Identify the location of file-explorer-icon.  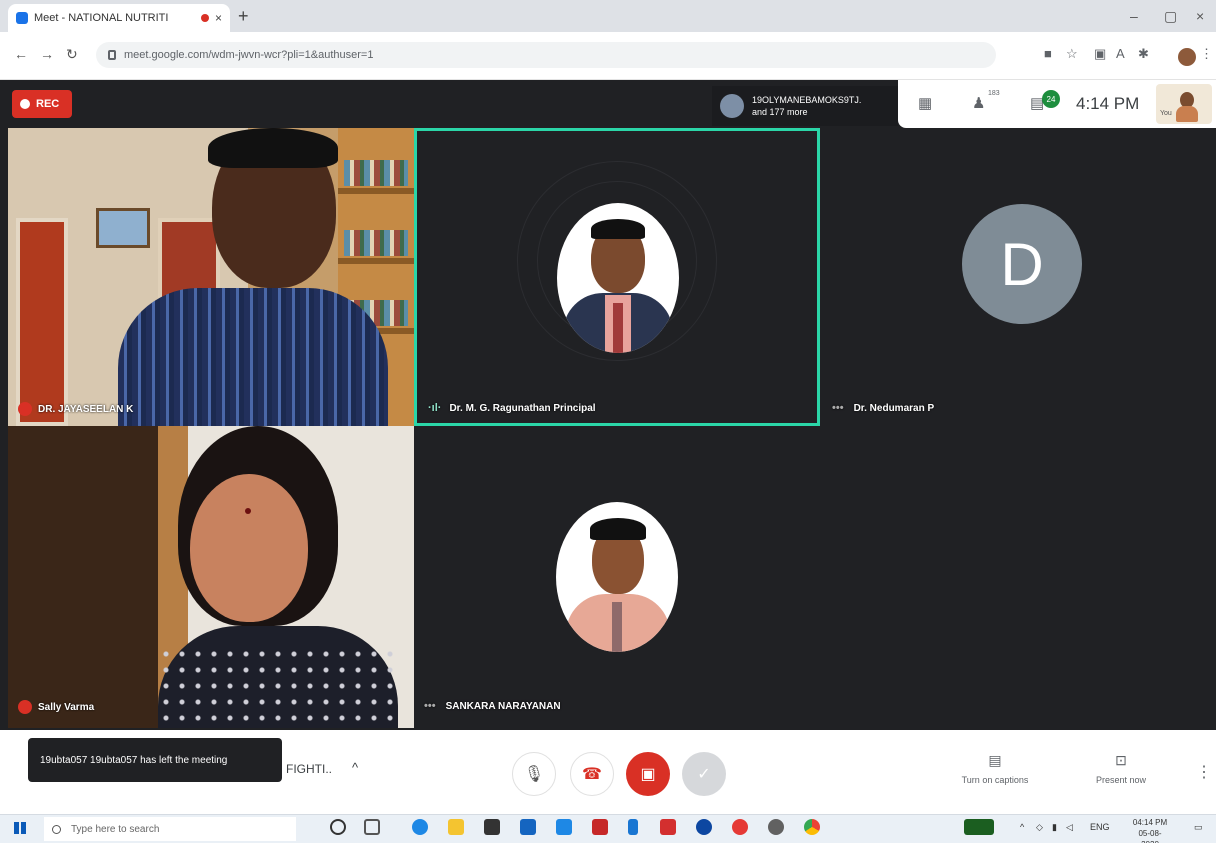
(456, 827).